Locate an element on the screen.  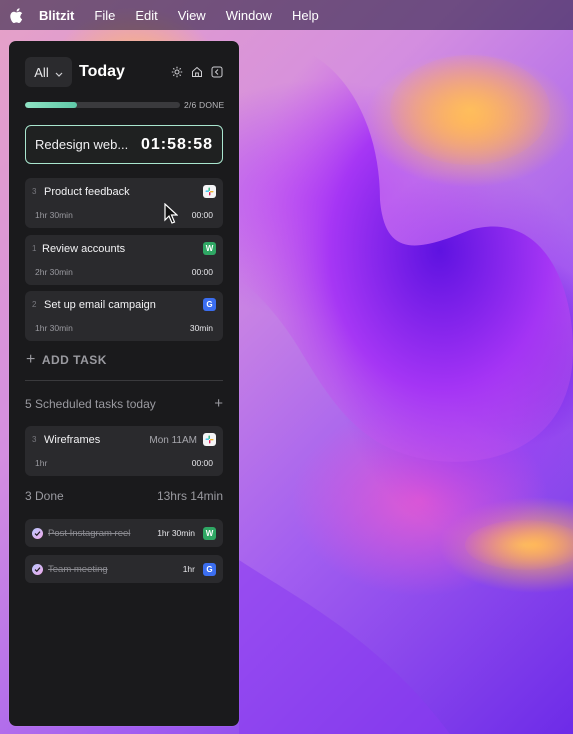
task-duration: 30min is located at coordinates (201, 328).